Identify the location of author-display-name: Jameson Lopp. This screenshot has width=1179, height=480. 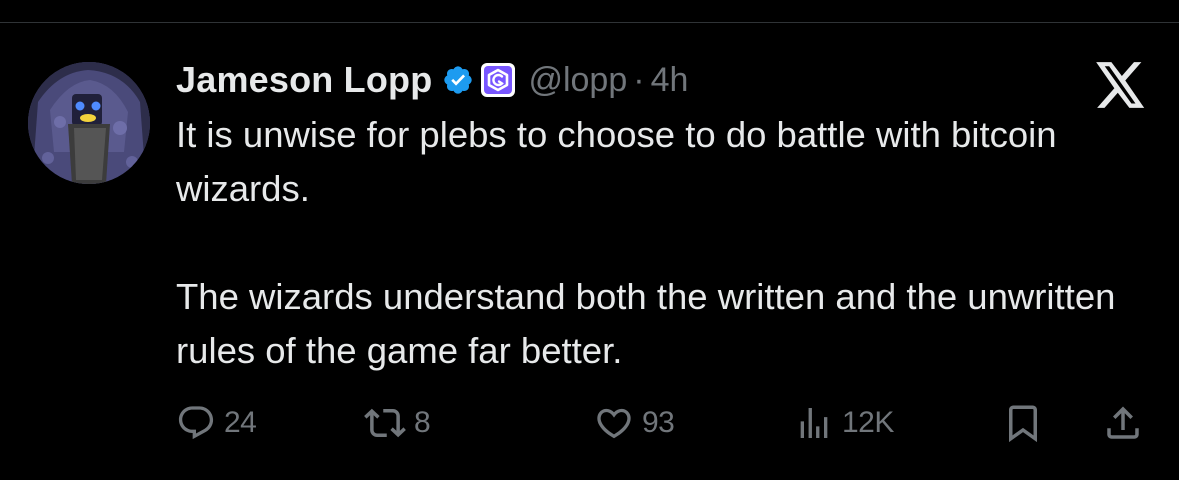
(304, 80).